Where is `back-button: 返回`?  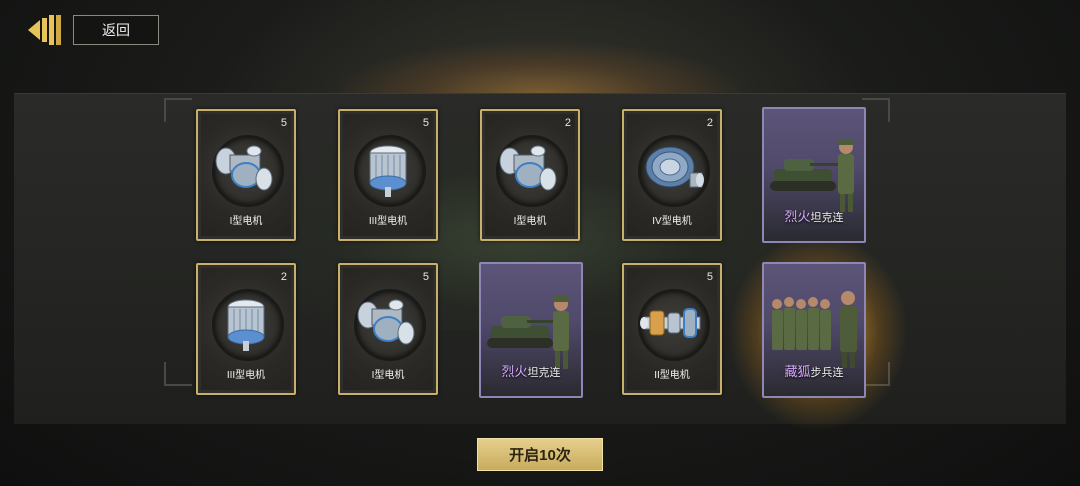
back-button: 返回 is located at coordinates (116, 30).